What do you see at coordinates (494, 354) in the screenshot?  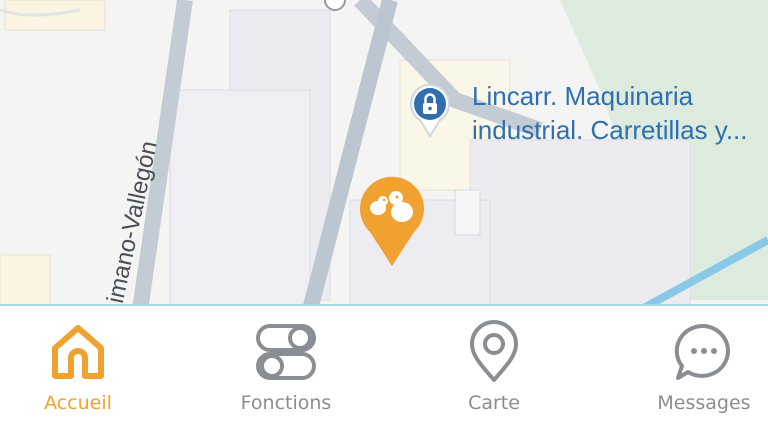 I see `location-pin-icon` at bounding box center [494, 354].